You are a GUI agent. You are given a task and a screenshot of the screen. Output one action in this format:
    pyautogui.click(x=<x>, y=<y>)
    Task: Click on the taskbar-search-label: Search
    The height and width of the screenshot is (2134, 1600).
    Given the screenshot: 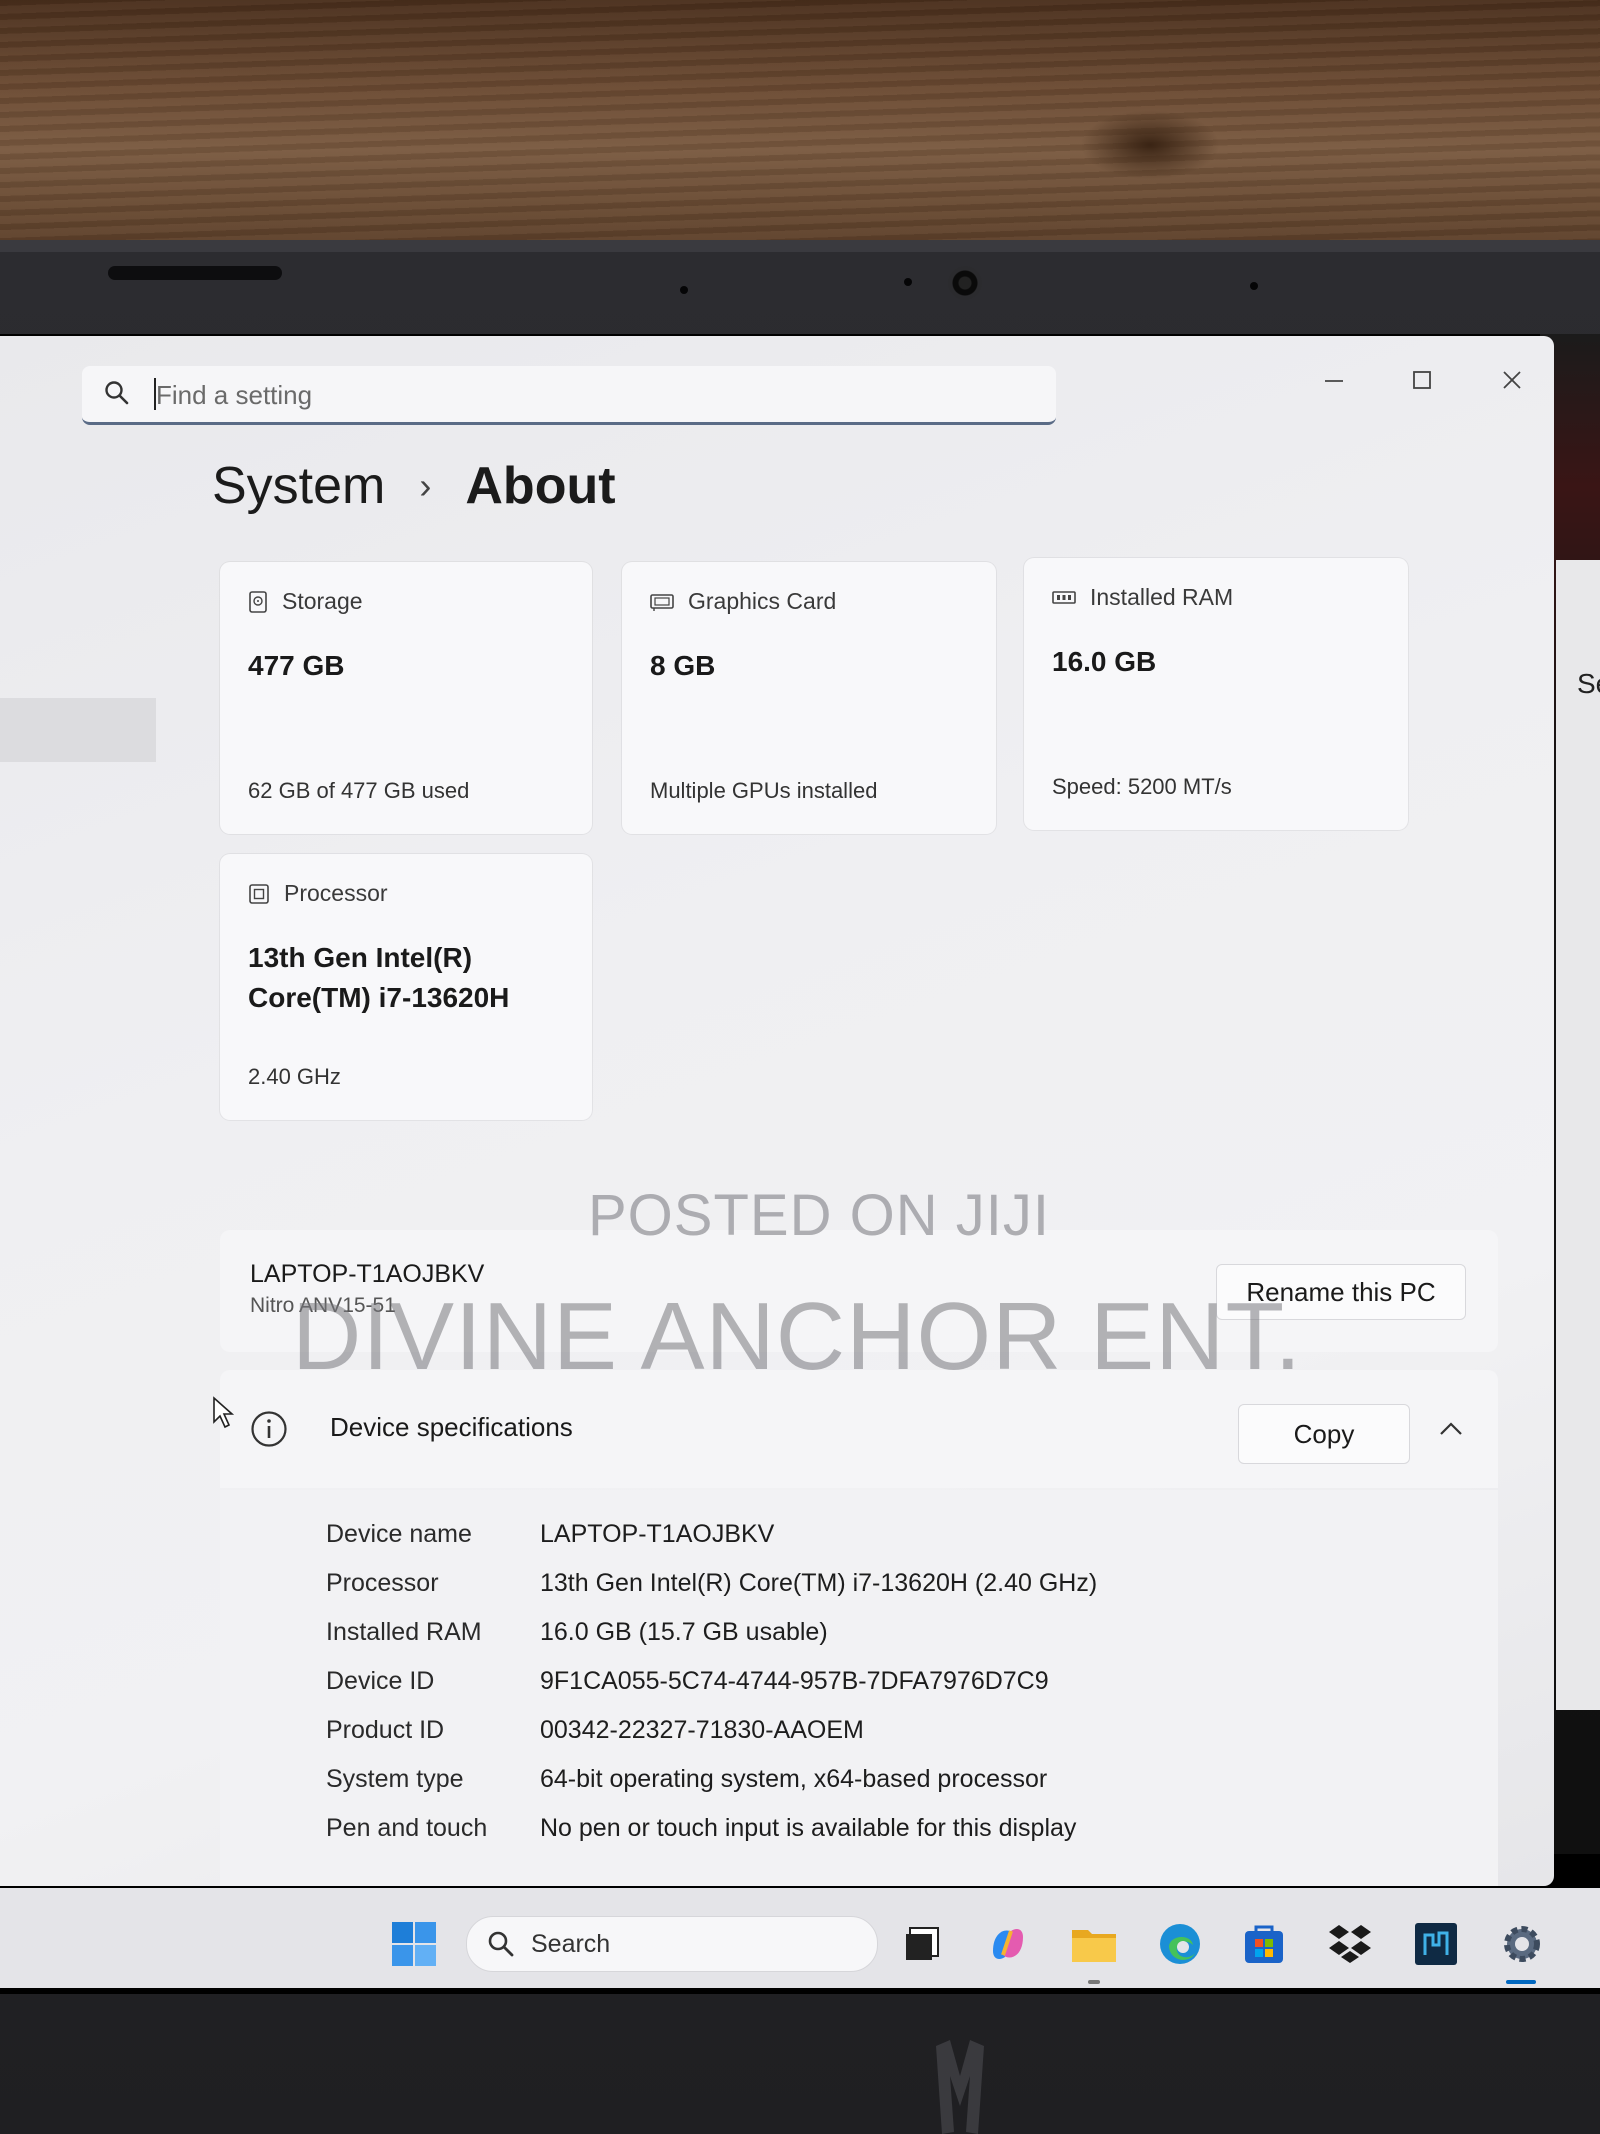 What is the action you would take?
    pyautogui.click(x=571, y=1944)
    